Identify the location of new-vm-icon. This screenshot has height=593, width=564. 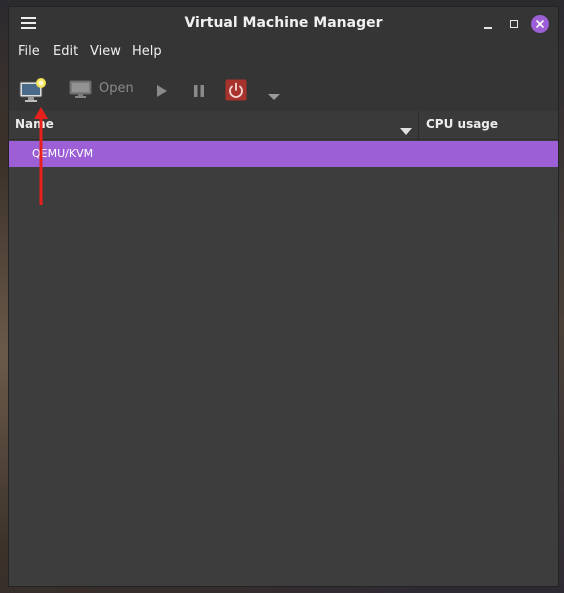
(32, 90).